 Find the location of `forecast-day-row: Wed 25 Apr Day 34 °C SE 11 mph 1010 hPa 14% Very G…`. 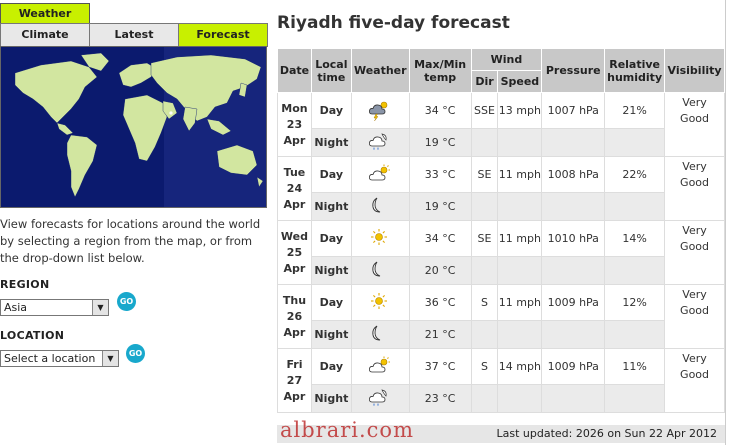

forecast-day-row: Wed 25 Apr Day 34 °C SE 11 mph 1010 hPa 14% Very G… is located at coordinates (501, 252).